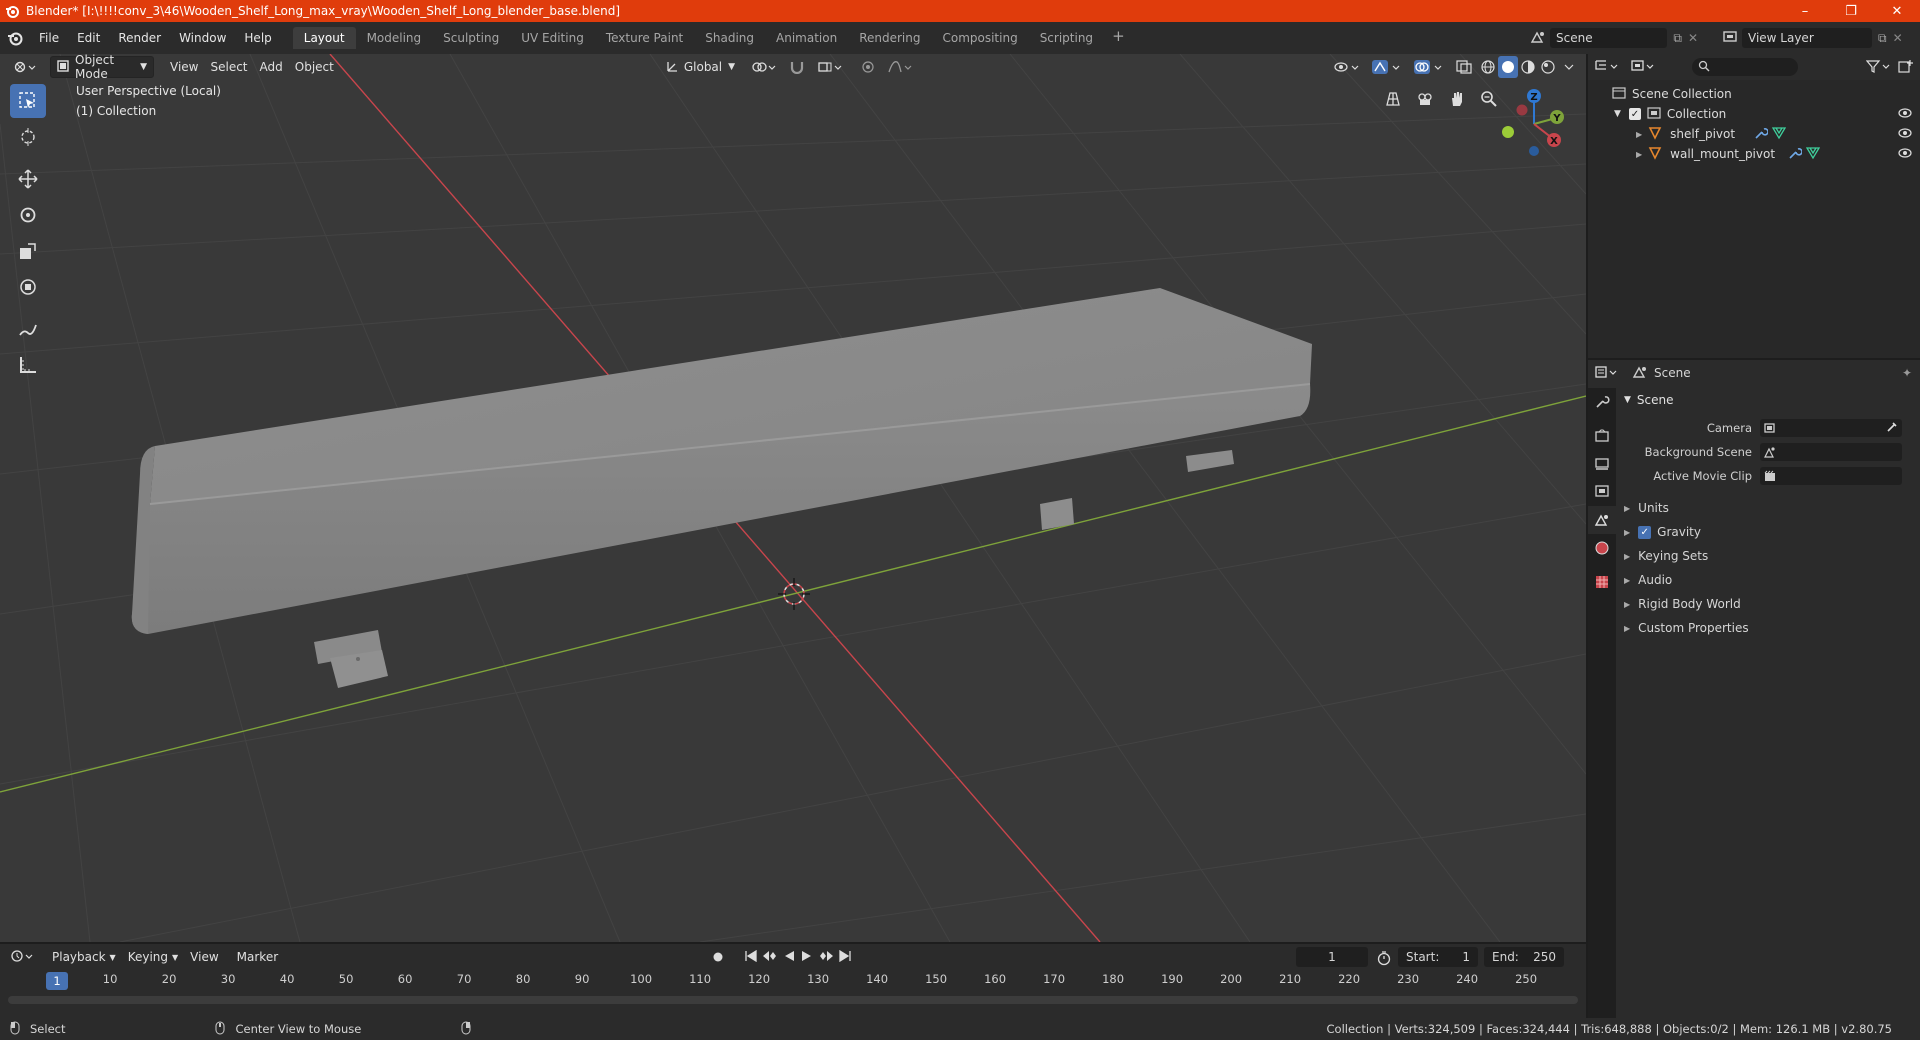 The image size is (1920, 1040). I want to click on active-movie-clip-field, so click(1831, 476).